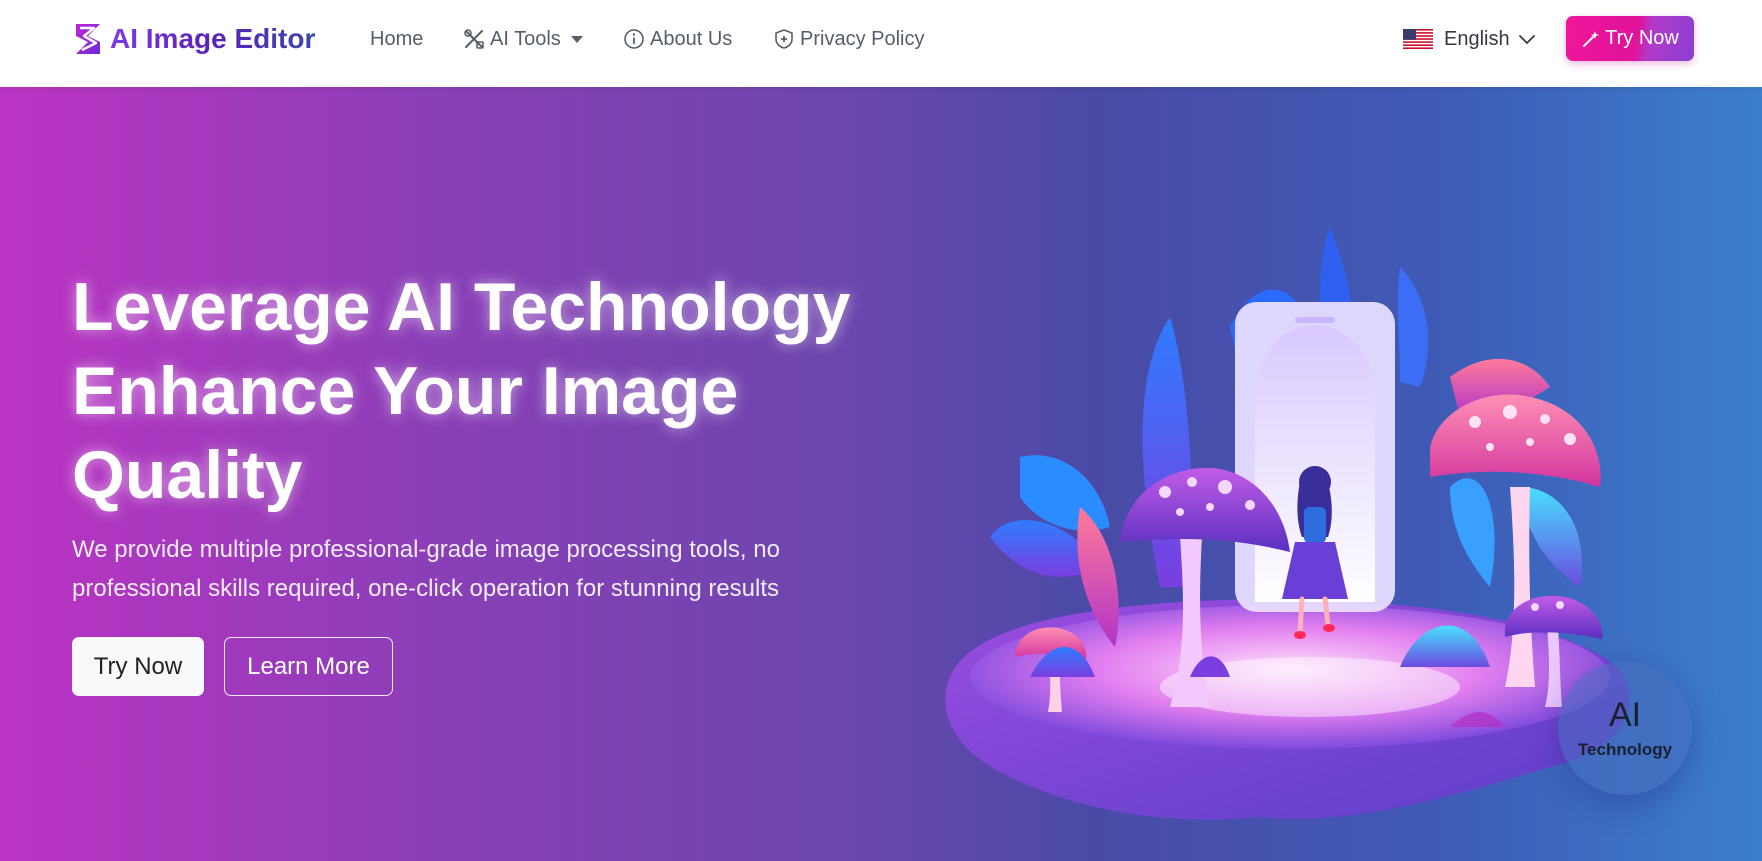 The width and height of the screenshot is (1762, 861). I want to click on language-selector: English, so click(1469, 39).